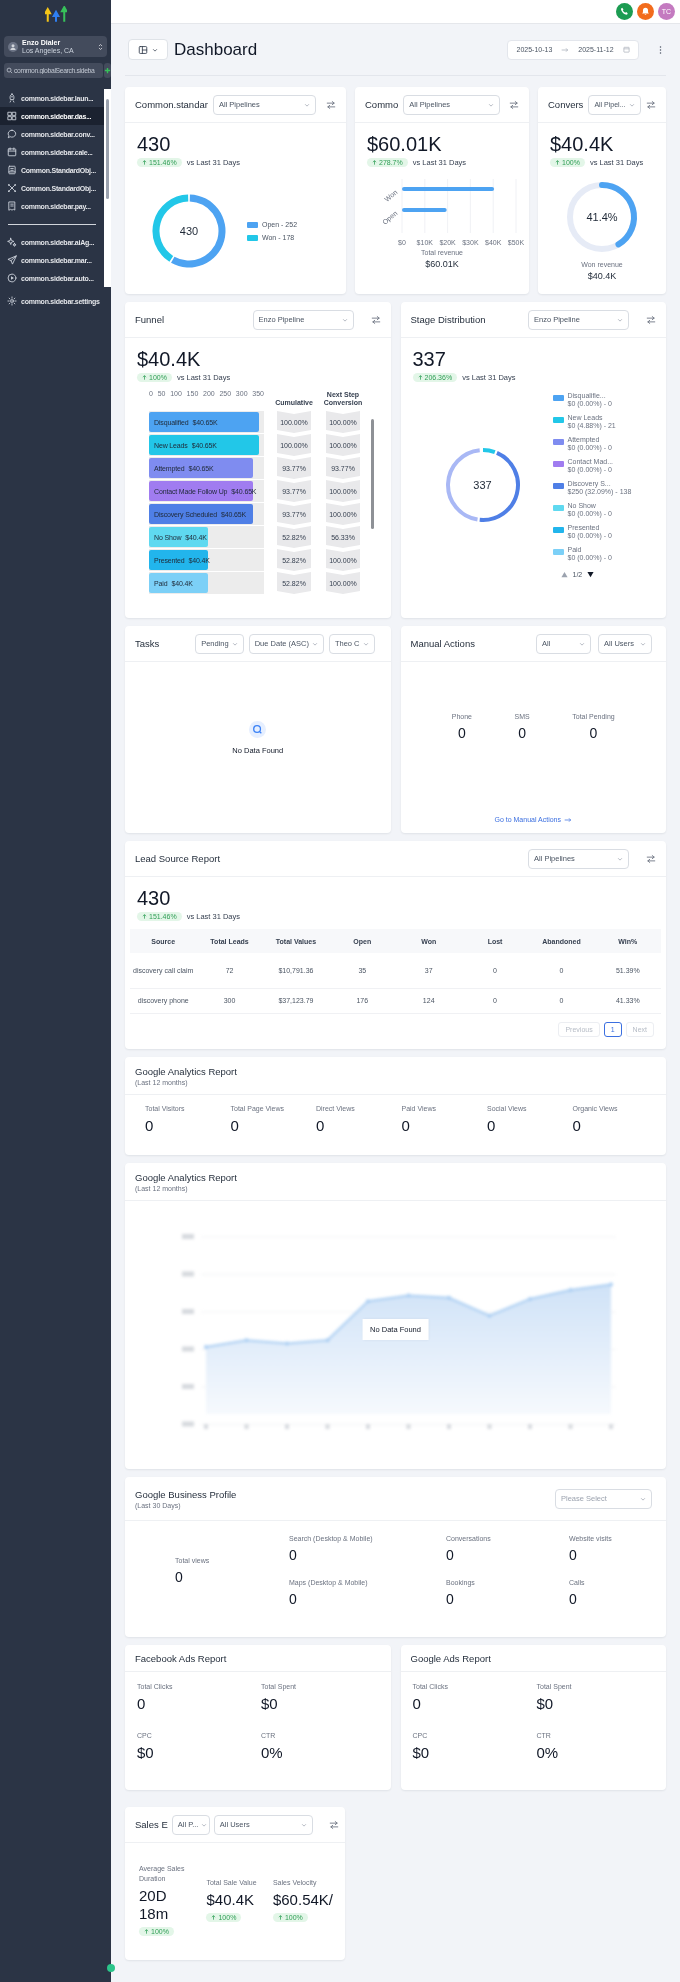  I want to click on more-options-icon, so click(660, 49).